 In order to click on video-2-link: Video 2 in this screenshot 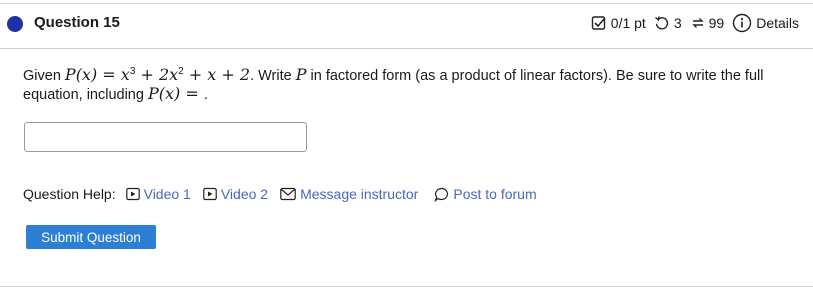, I will do `click(235, 194)`.